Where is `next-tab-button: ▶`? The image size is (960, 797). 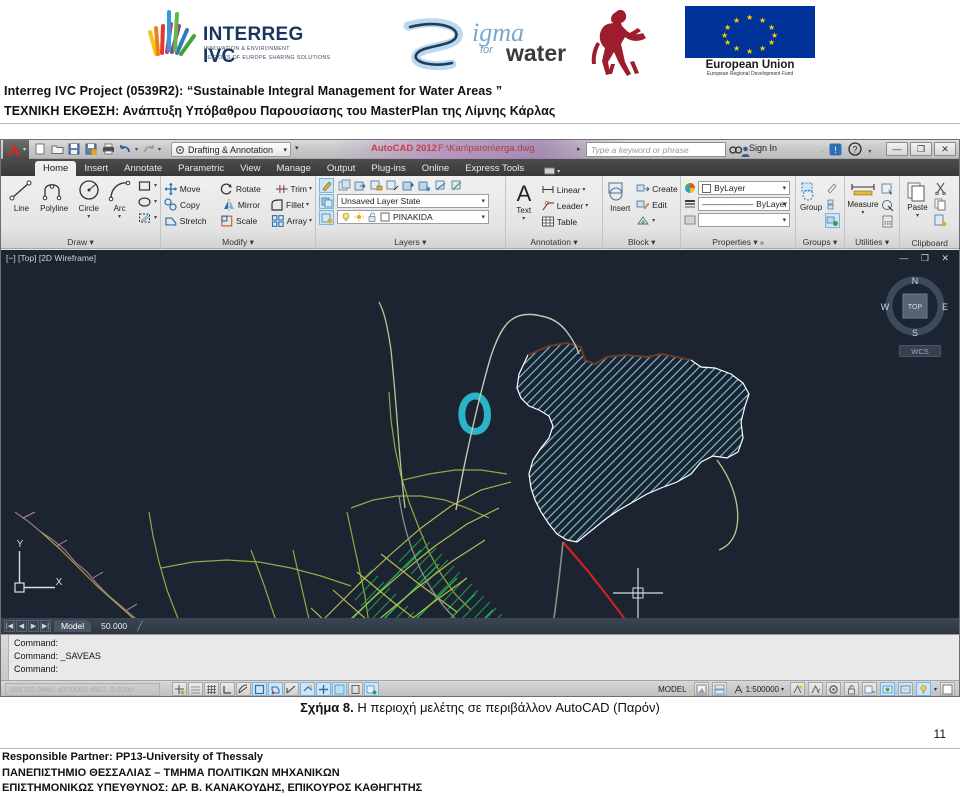 next-tab-button: ▶ is located at coordinates (33, 626).